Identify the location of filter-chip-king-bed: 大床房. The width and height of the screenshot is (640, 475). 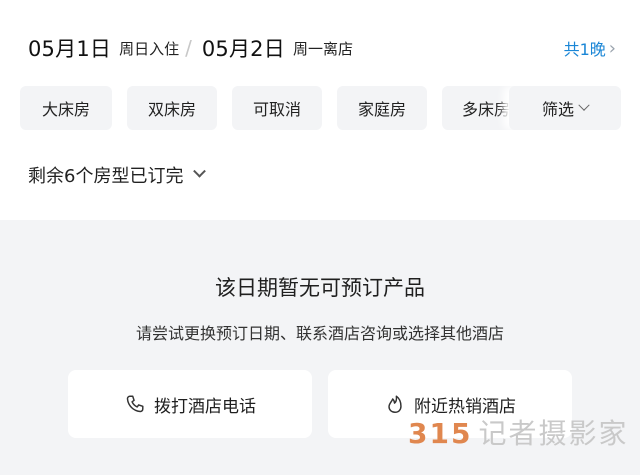
(66, 108).